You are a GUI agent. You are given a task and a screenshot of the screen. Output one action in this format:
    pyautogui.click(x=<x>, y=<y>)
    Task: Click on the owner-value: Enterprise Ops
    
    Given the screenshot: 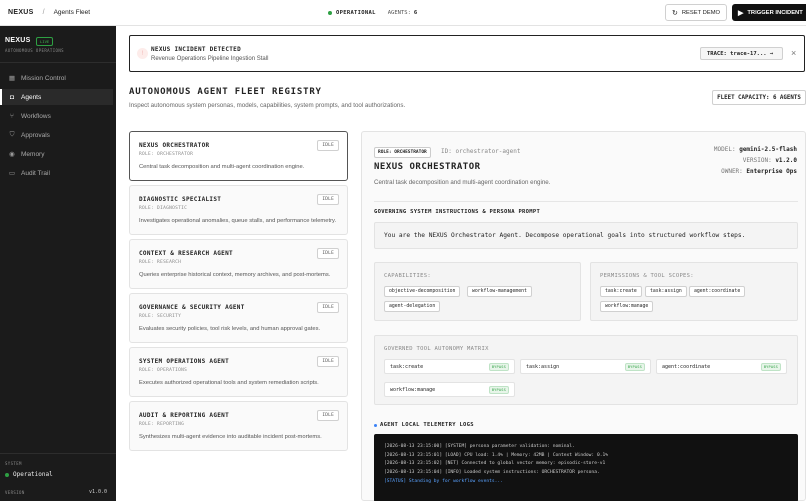 What is the action you would take?
    pyautogui.click(x=771, y=171)
    